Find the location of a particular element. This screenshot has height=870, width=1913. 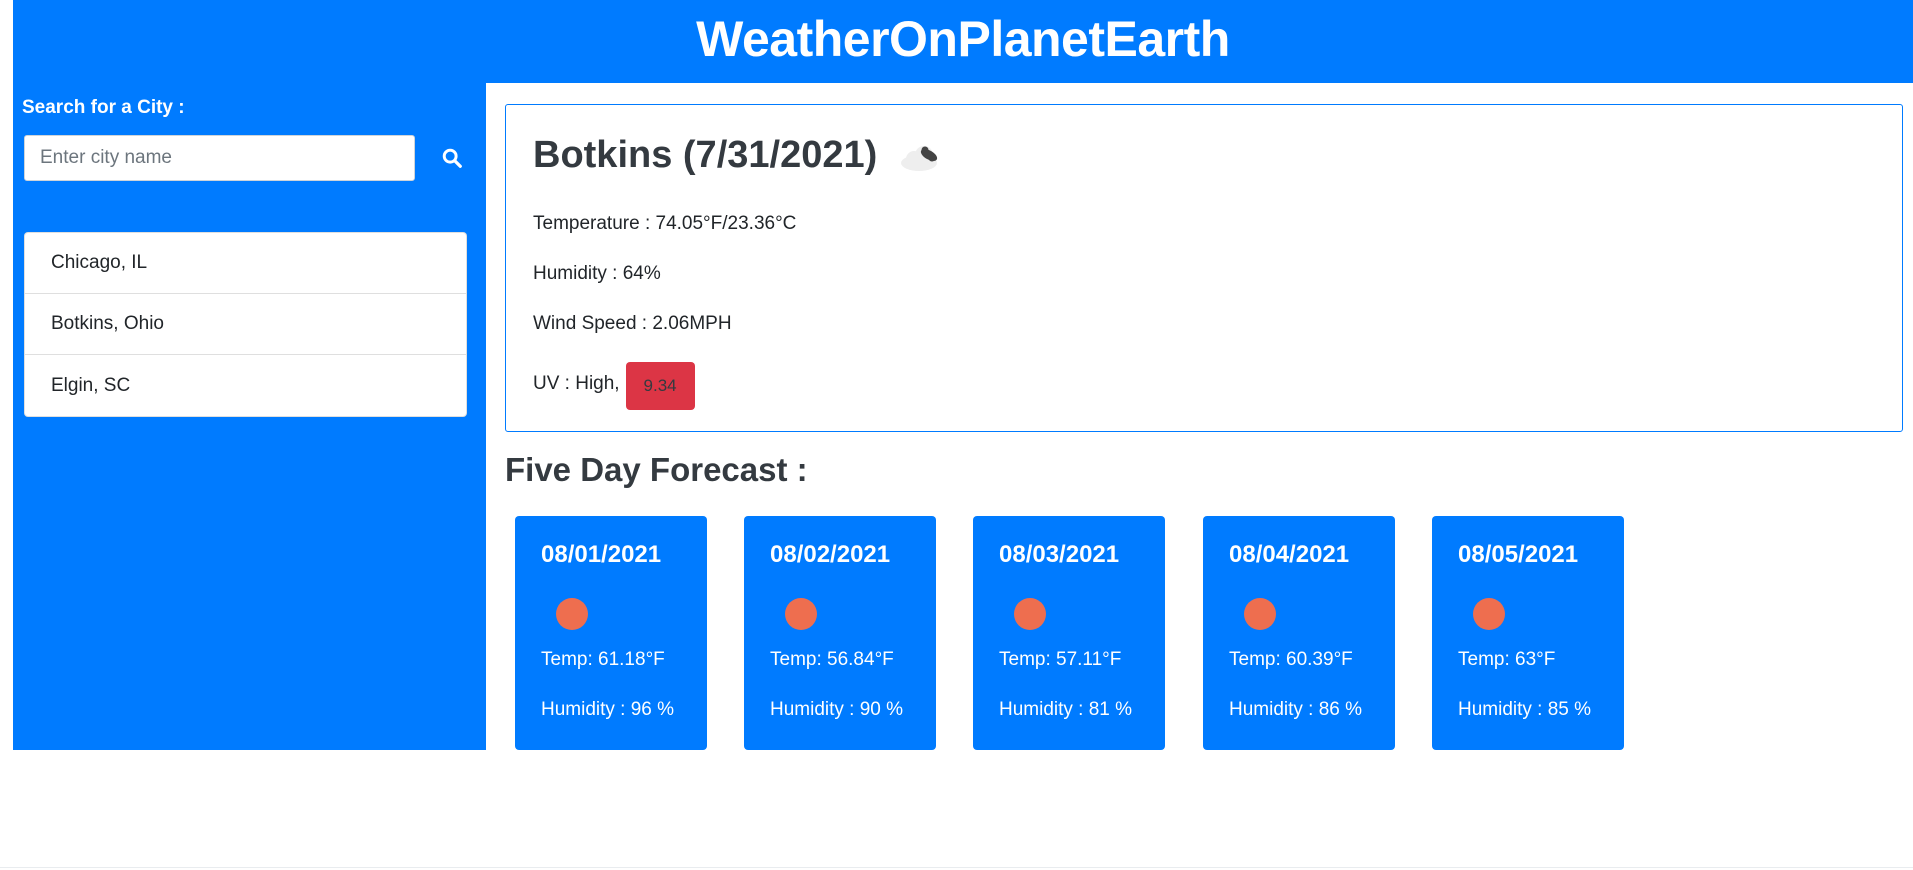

footer-divider is located at coordinates (956, 867).